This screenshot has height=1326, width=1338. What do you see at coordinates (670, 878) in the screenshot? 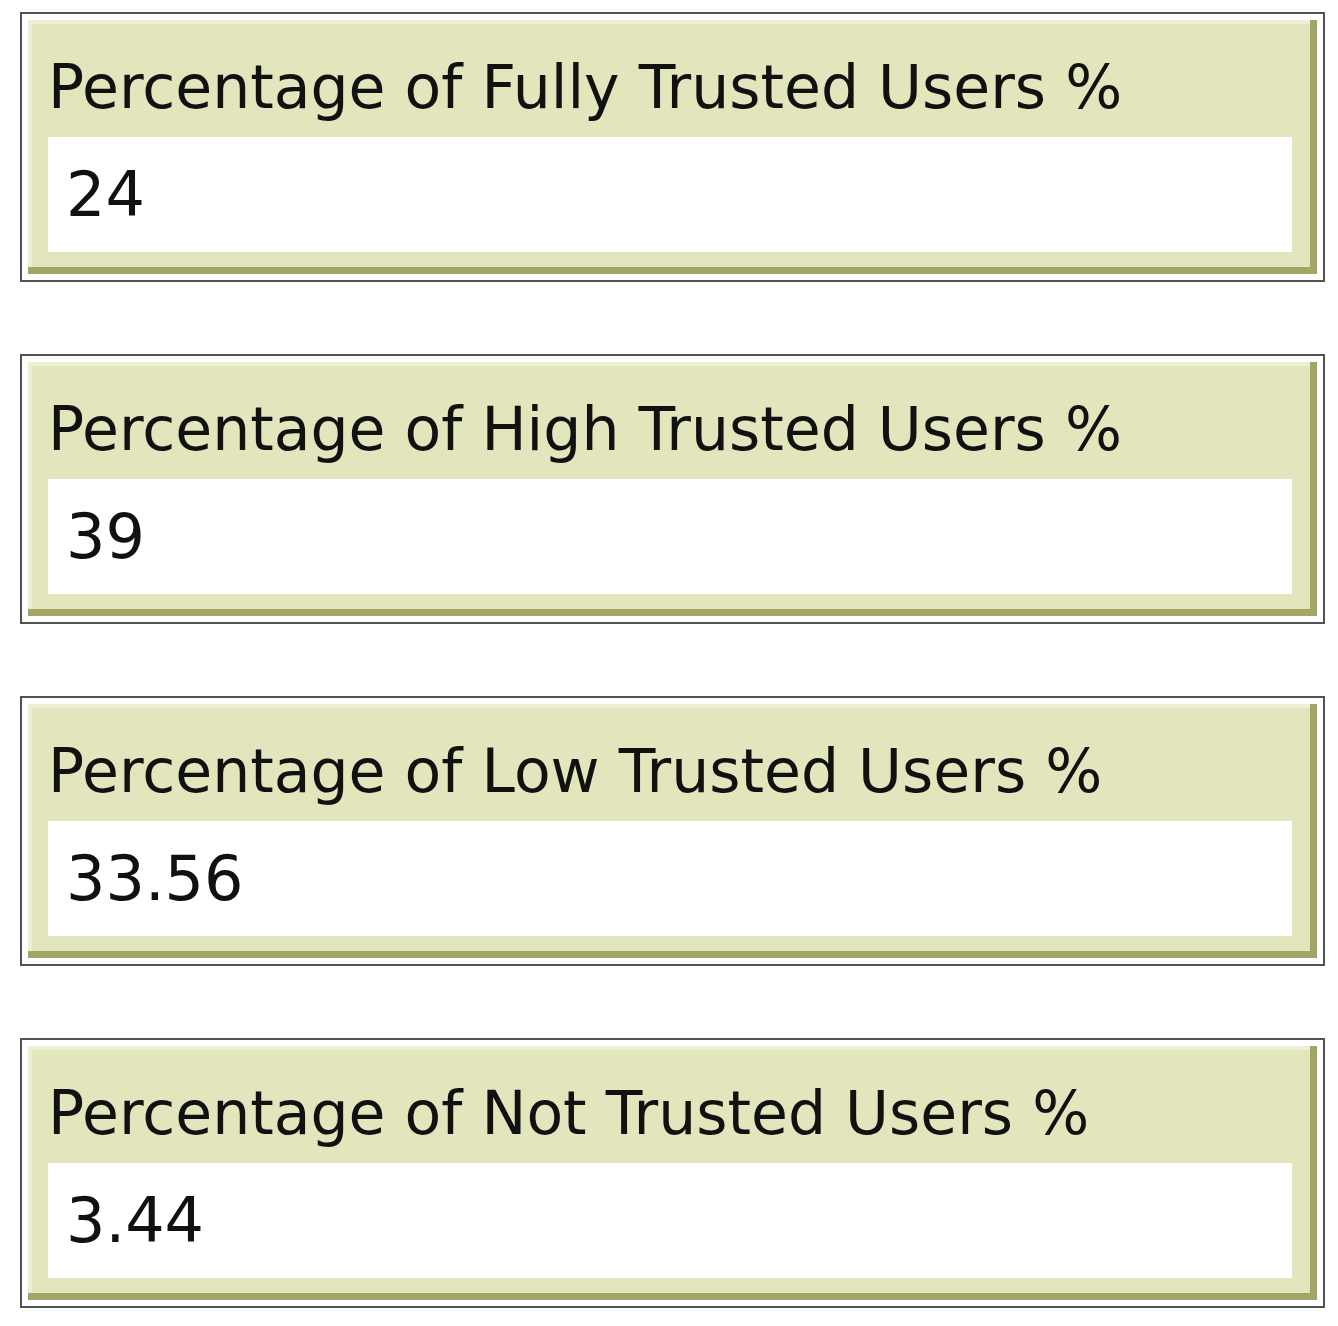
I see `value-field: 33.56` at bounding box center [670, 878].